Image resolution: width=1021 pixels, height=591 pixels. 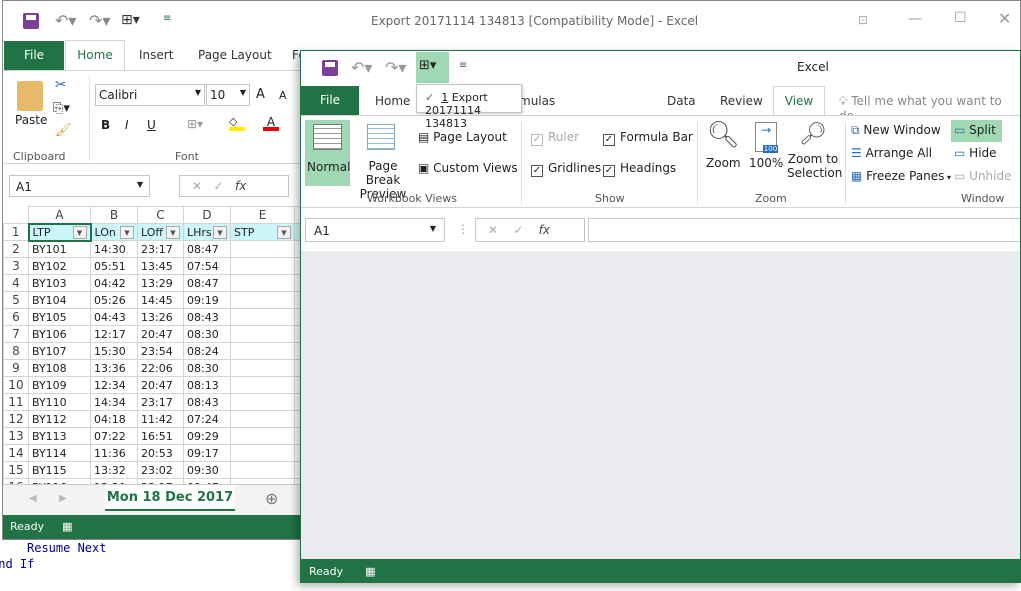 I want to click on cell: BY112, so click(x=59, y=419).